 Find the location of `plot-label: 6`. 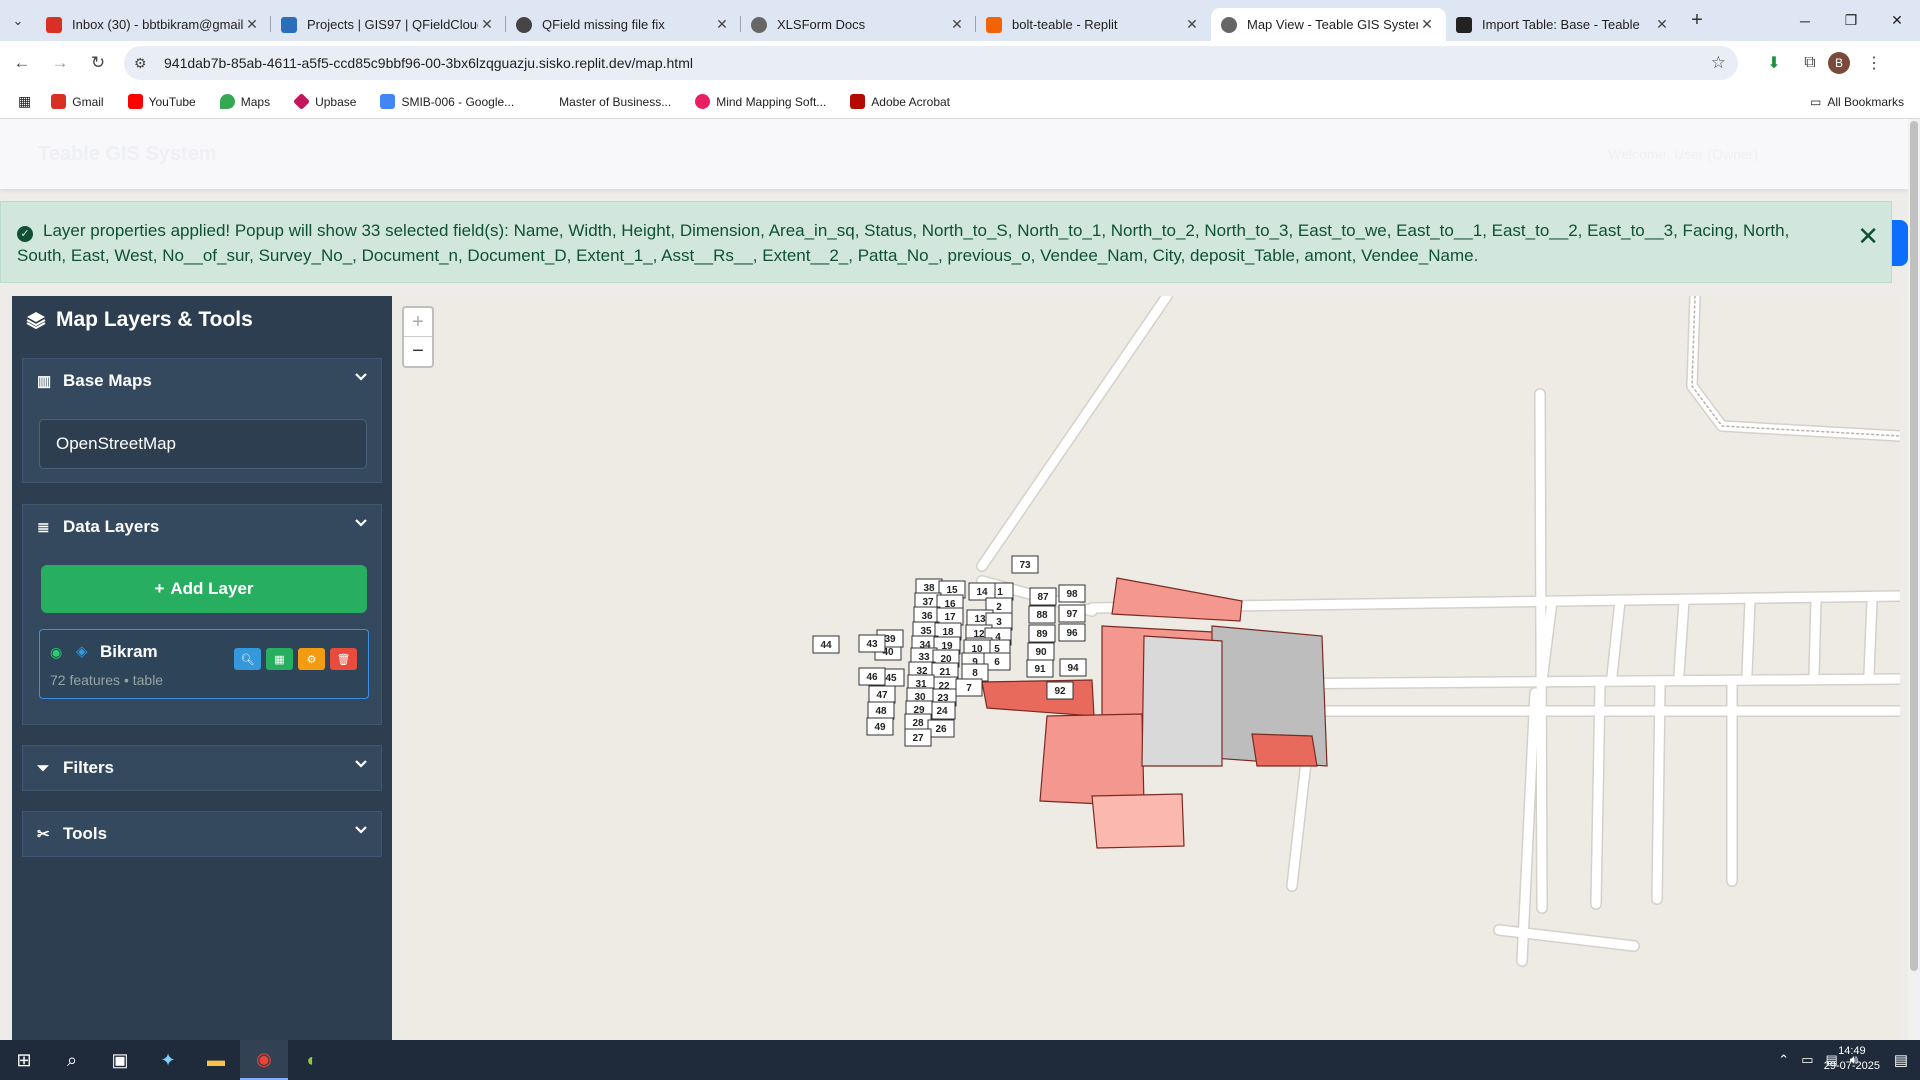

plot-label: 6 is located at coordinates (997, 662).